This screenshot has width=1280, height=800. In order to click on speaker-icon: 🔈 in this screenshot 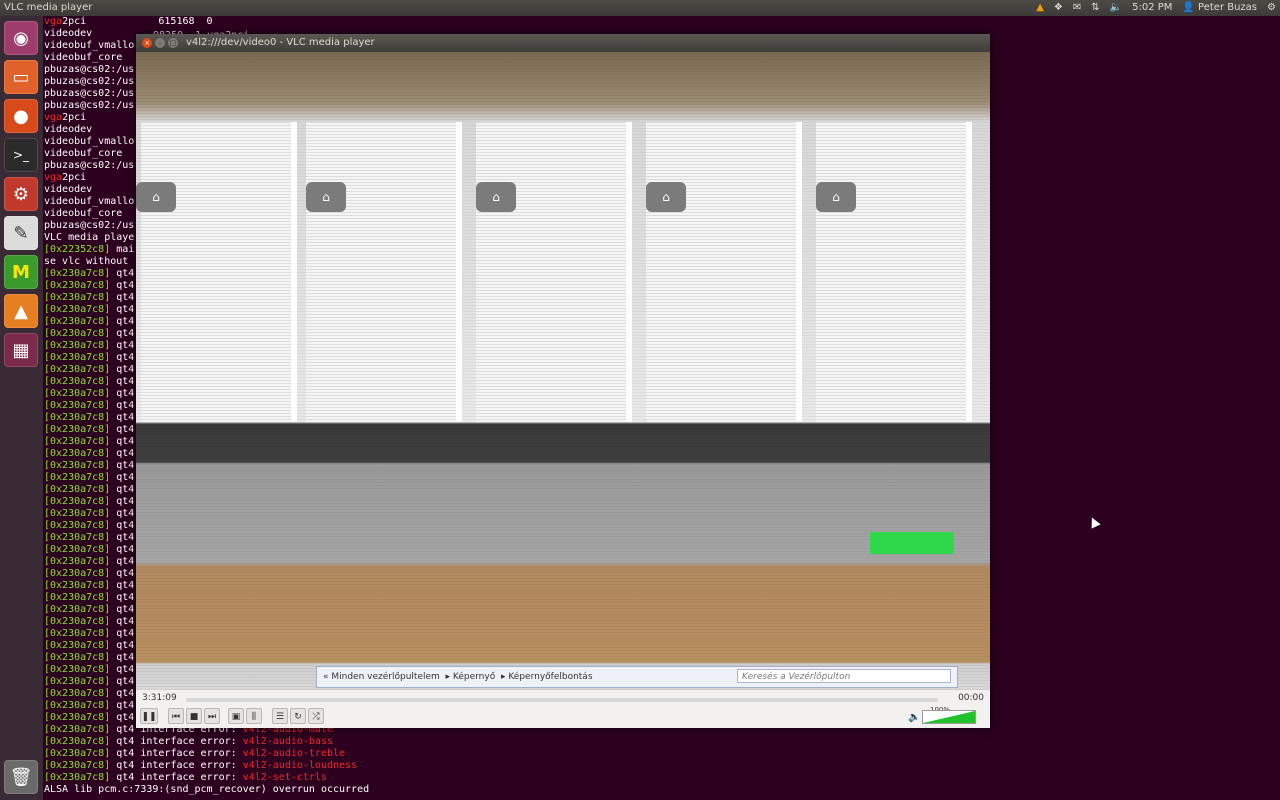, I will do `click(914, 717)`.